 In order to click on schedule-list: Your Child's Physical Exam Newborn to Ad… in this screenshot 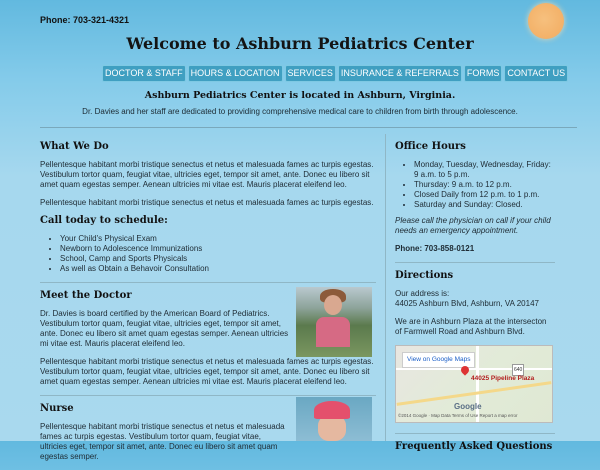, I will do `click(208, 254)`.